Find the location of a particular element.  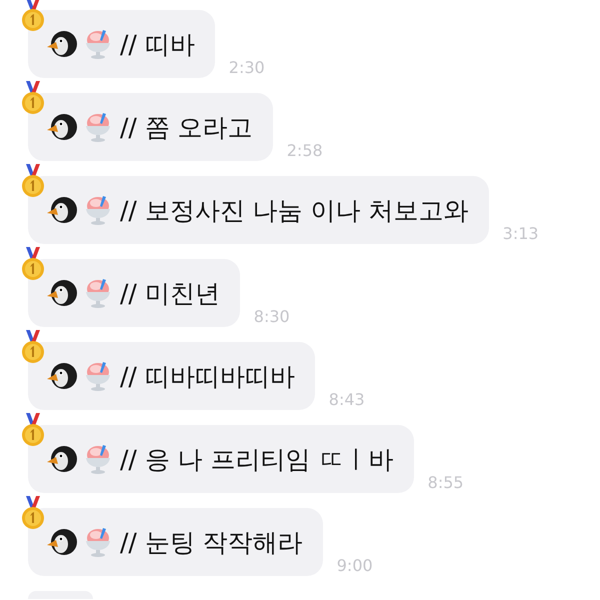

message-text: // 띠바 is located at coordinates (157, 44).